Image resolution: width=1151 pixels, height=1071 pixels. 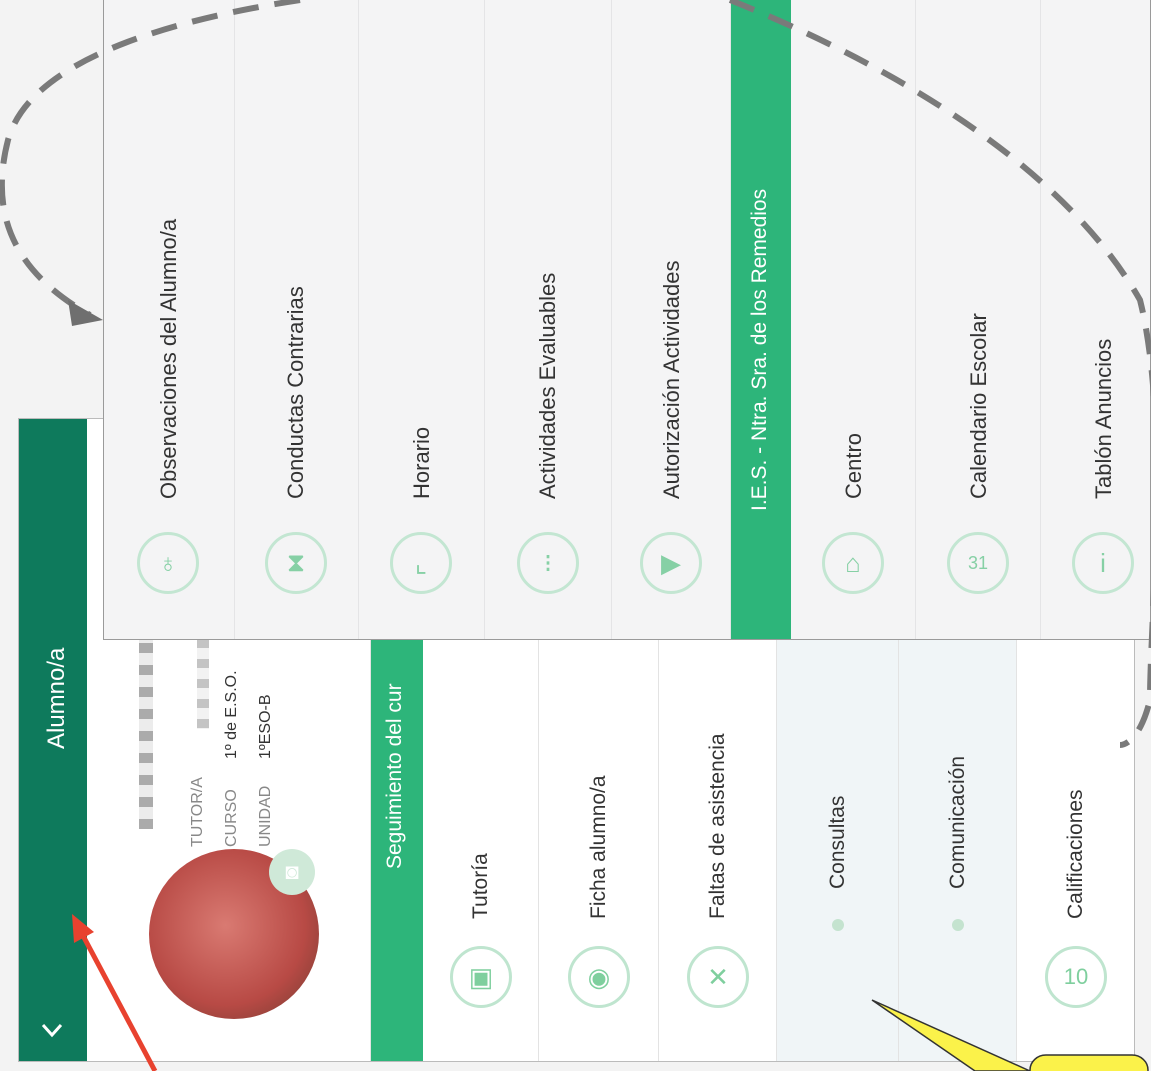 What do you see at coordinates (265, 726) in the screenshot?
I see `unidad-value: 1ºESO-B` at bounding box center [265, 726].